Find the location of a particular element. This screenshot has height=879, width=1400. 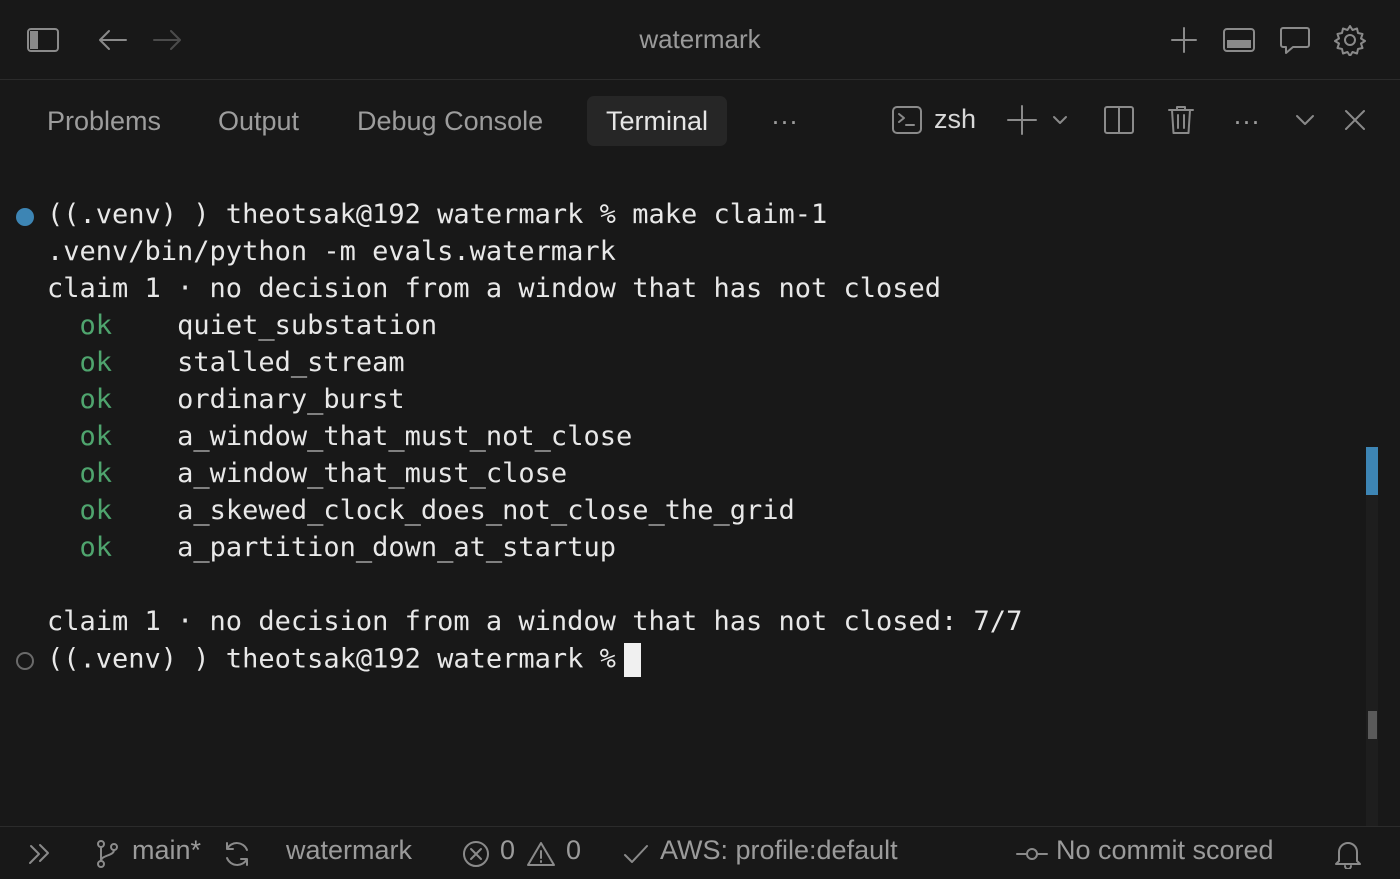

branch-name: main* is located at coordinates (166, 850).